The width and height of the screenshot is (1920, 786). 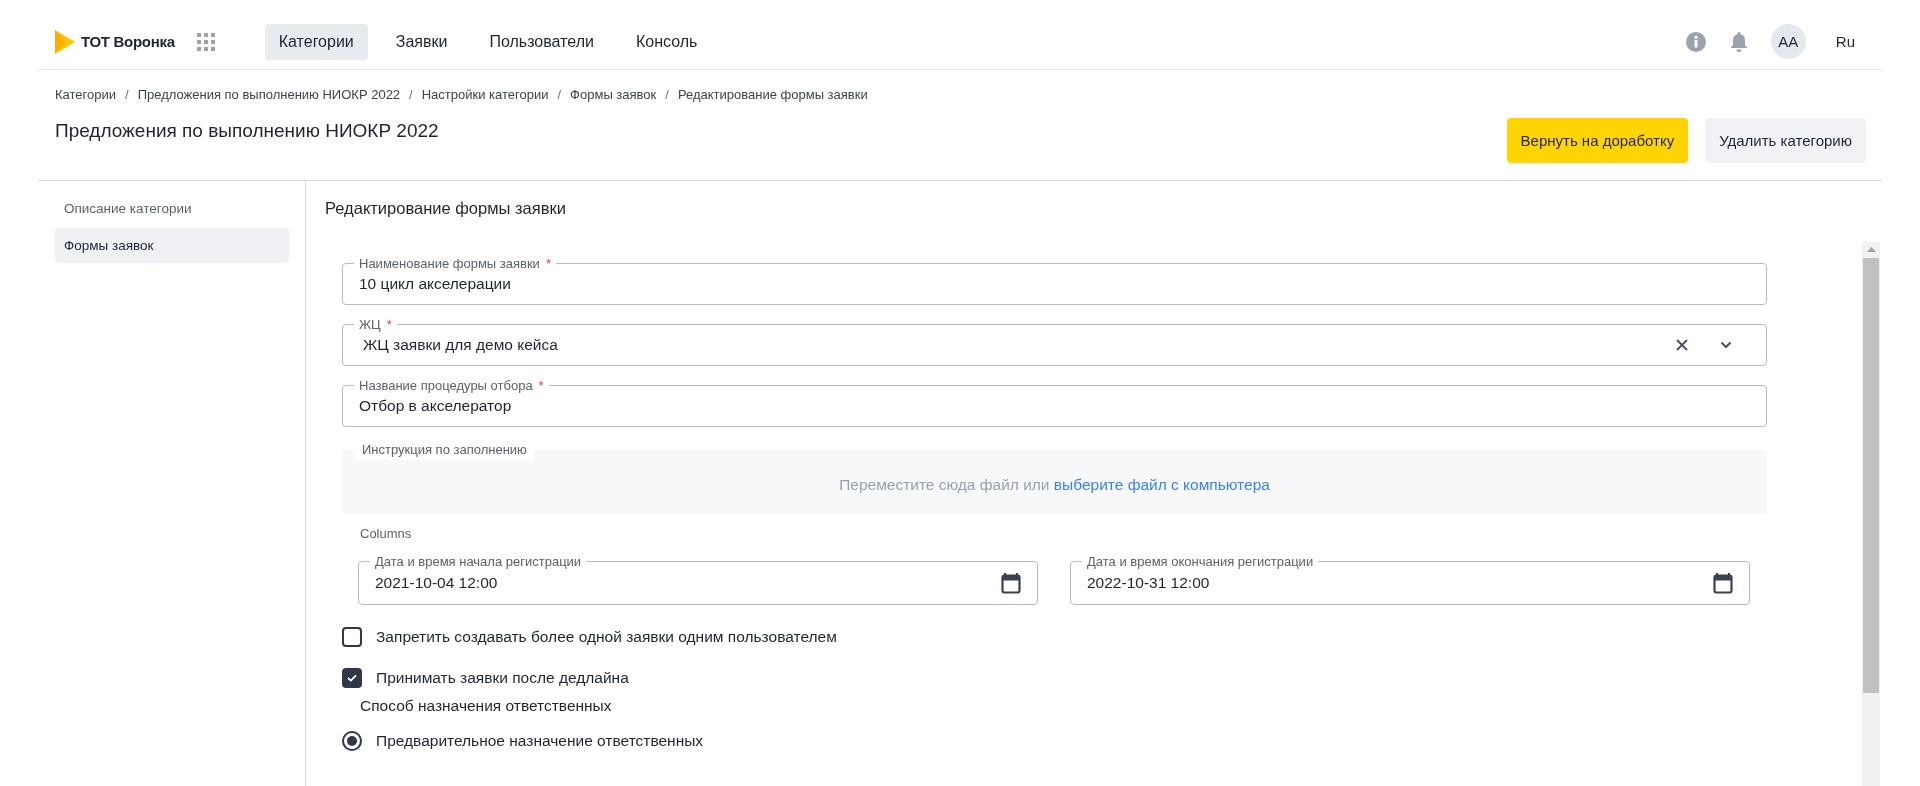 I want to click on field-label: Название процедуры отбора *, so click(x=451, y=385).